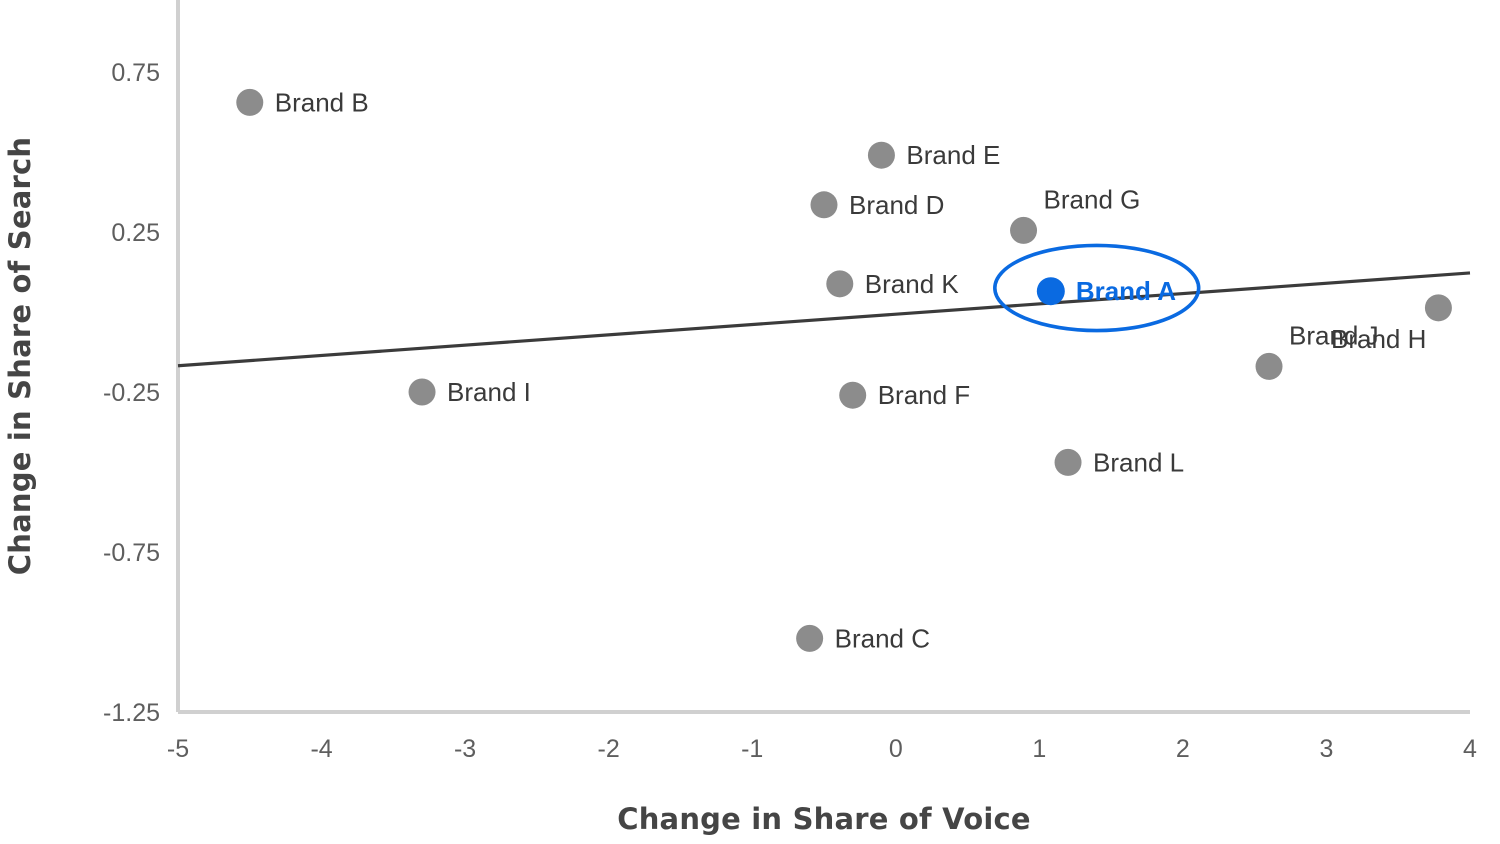  I want to click on y-tick-label: -0.75, so click(131, 553).